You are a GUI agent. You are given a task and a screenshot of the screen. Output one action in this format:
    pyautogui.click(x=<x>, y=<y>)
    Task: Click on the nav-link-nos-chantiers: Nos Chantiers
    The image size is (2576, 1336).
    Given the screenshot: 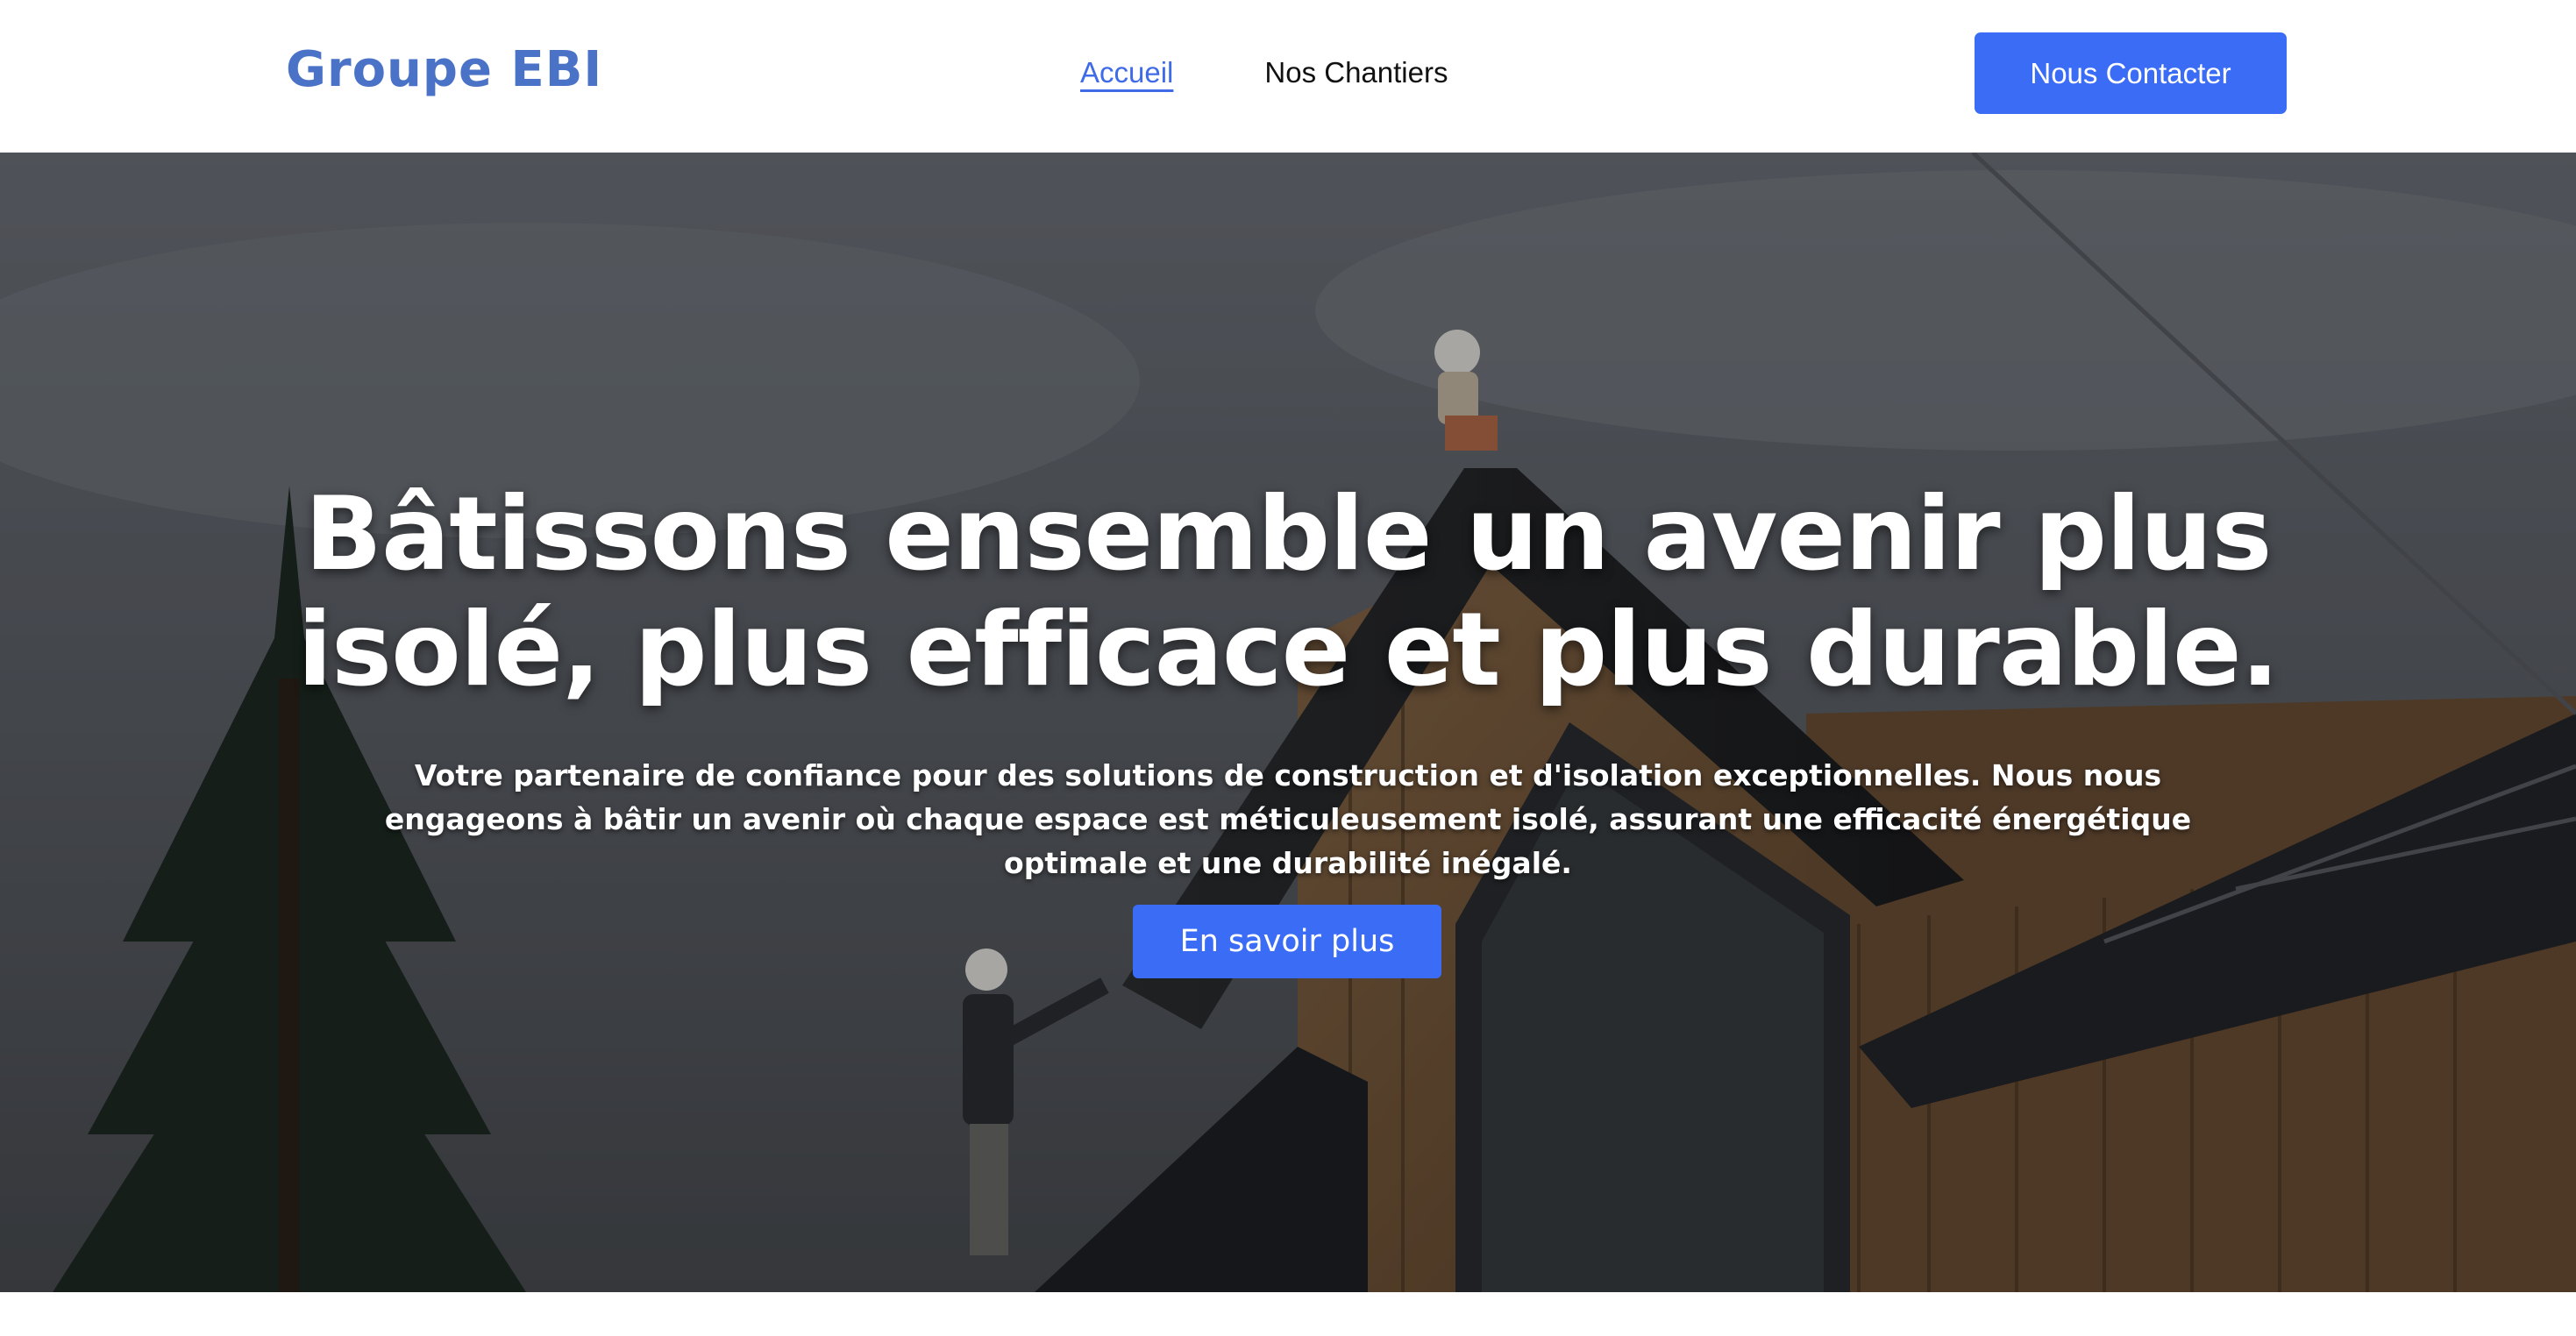 What is the action you would take?
    pyautogui.click(x=1356, y=73)
    